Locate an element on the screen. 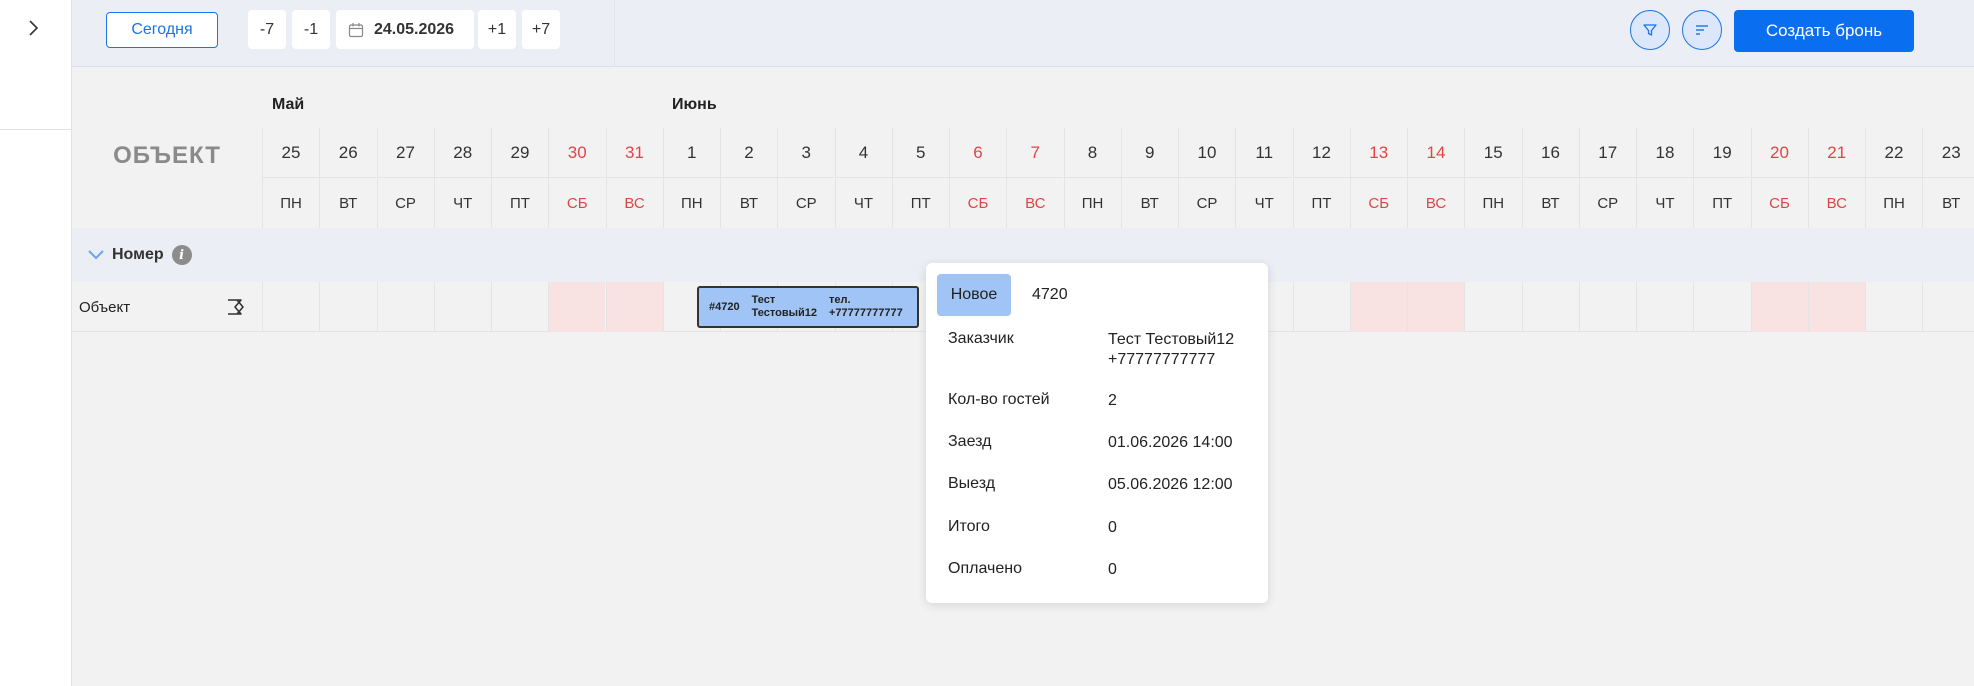 This screenshot has height=686, width=1974. day-number: 4 is located at coordinates (863, 153).